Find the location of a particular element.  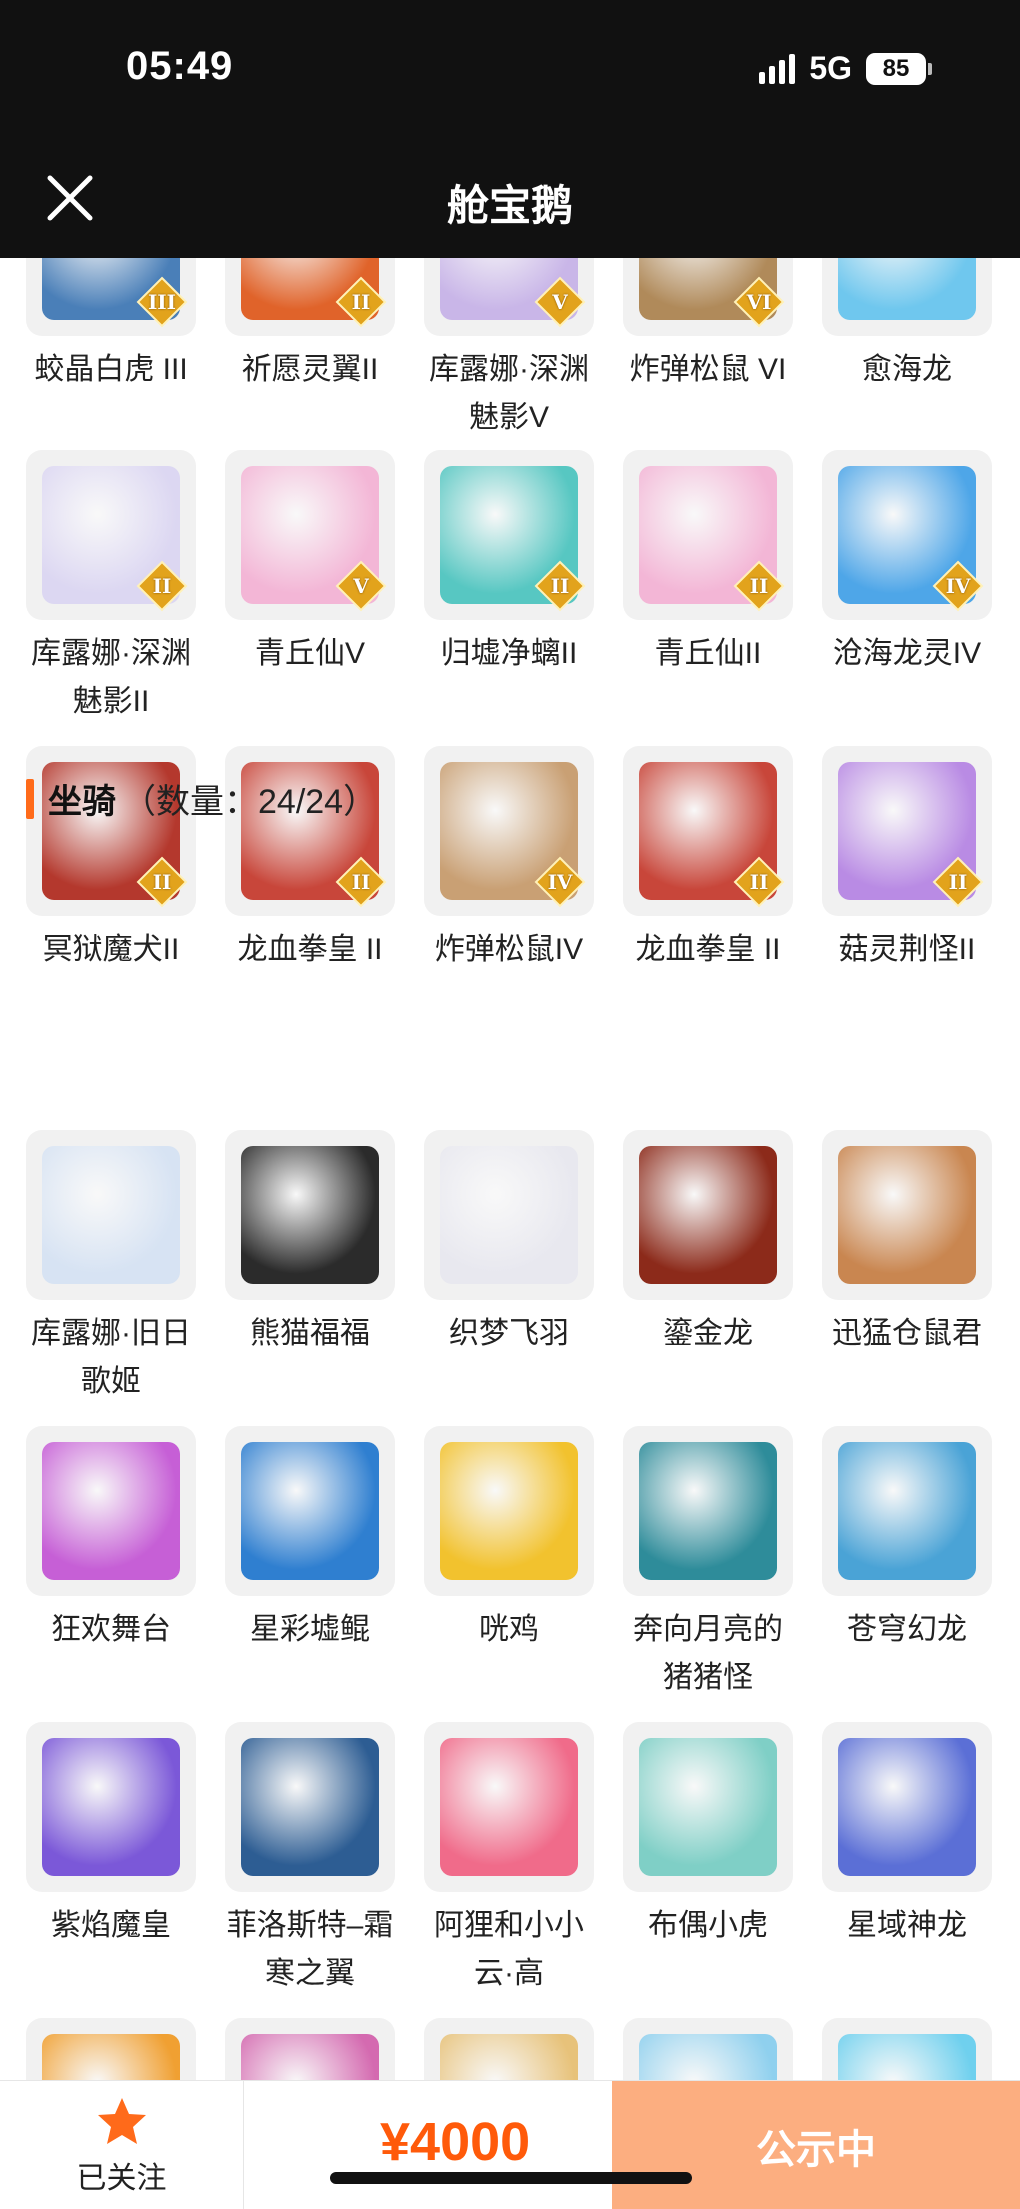

item-card: II 归墟净螭II is located at coordinates (509, 588).